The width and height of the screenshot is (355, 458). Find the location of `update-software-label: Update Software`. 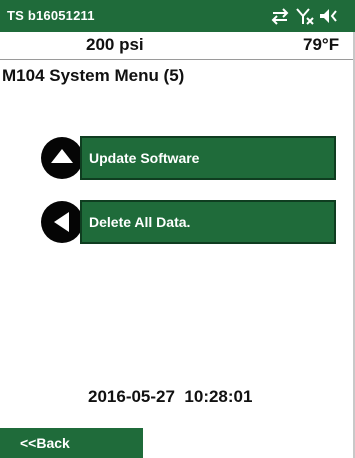

update-software-label: Update Software is located at coordinates (144, 158).